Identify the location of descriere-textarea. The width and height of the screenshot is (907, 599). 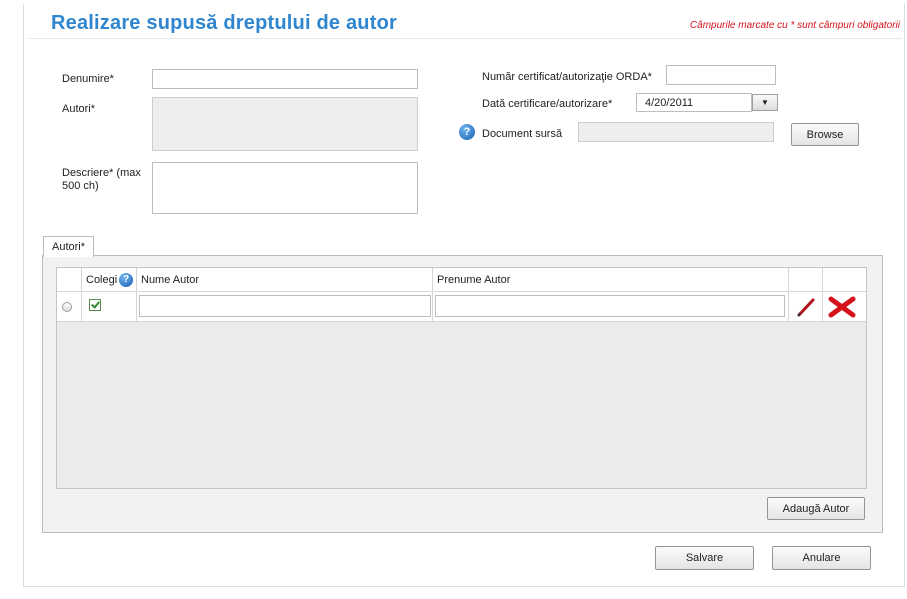
(285, 188).